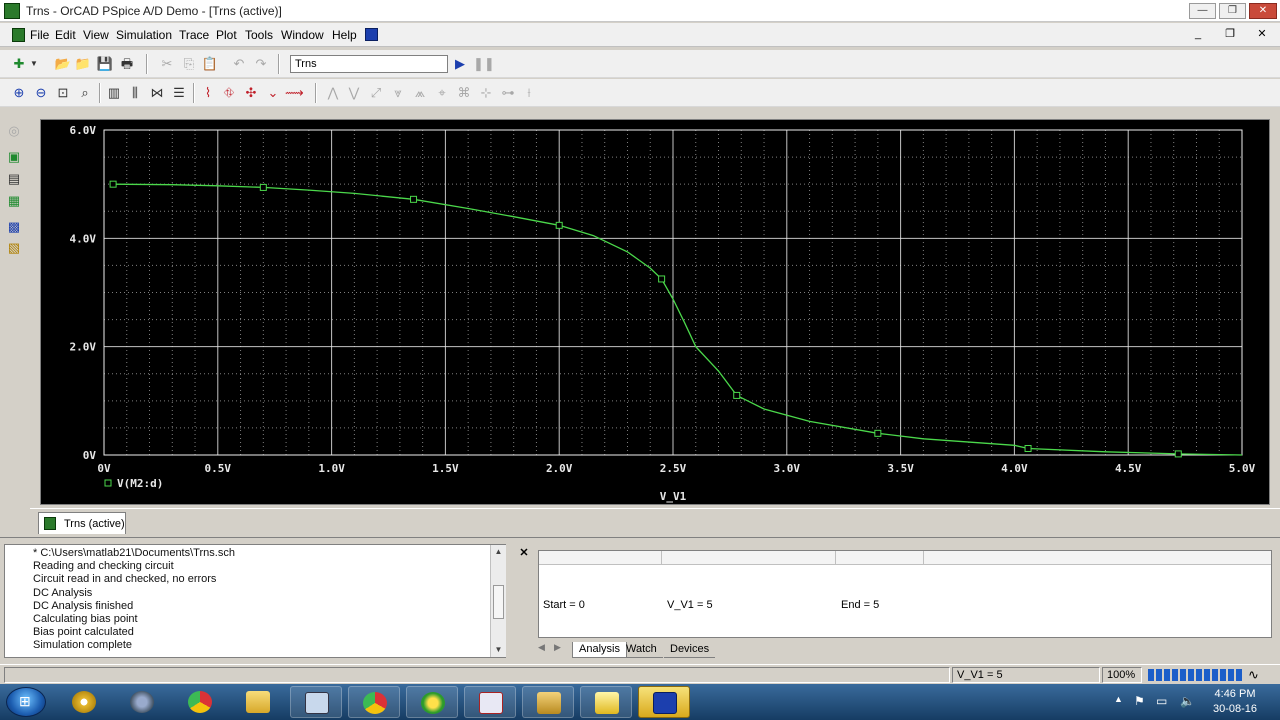 Image resolution: width=1280 pixels, height=720 pixels. I want to click on bias-power-icon: ▧, so click(14, 248).